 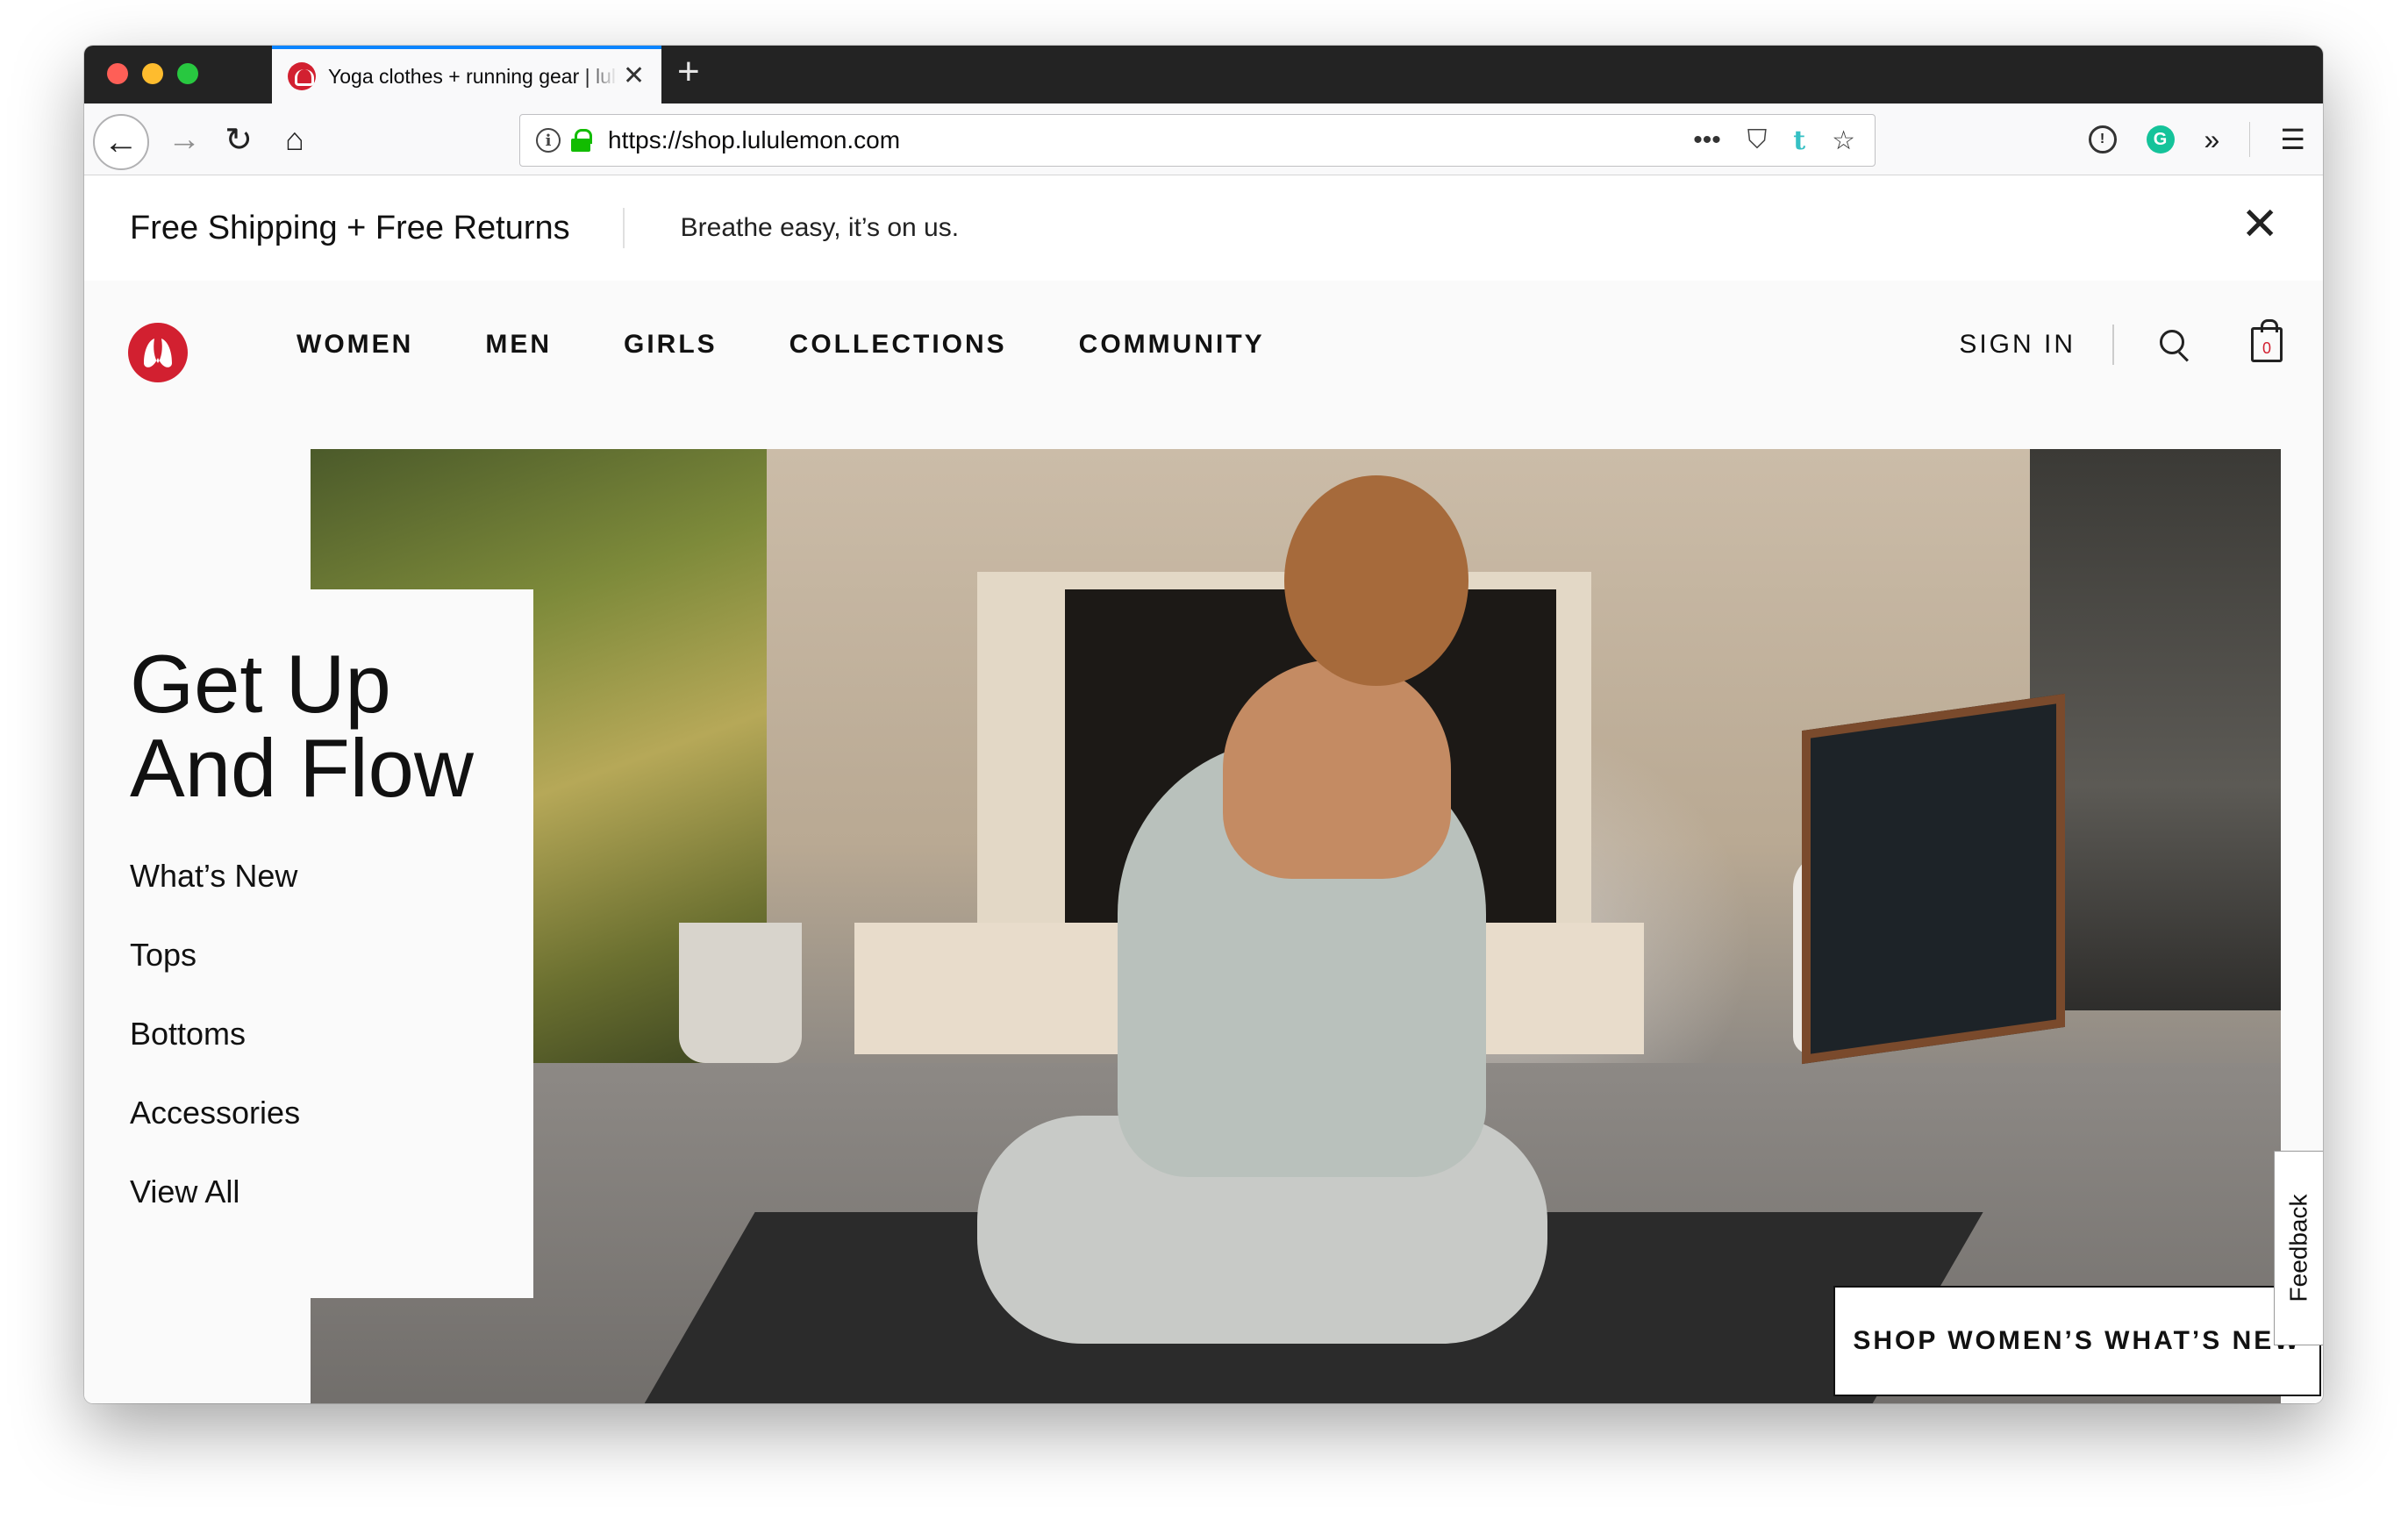 What do you see at coordinates (2250, 139) in the screenshot?
I see `toolbar-divider` at bounding box center [2250, 139].